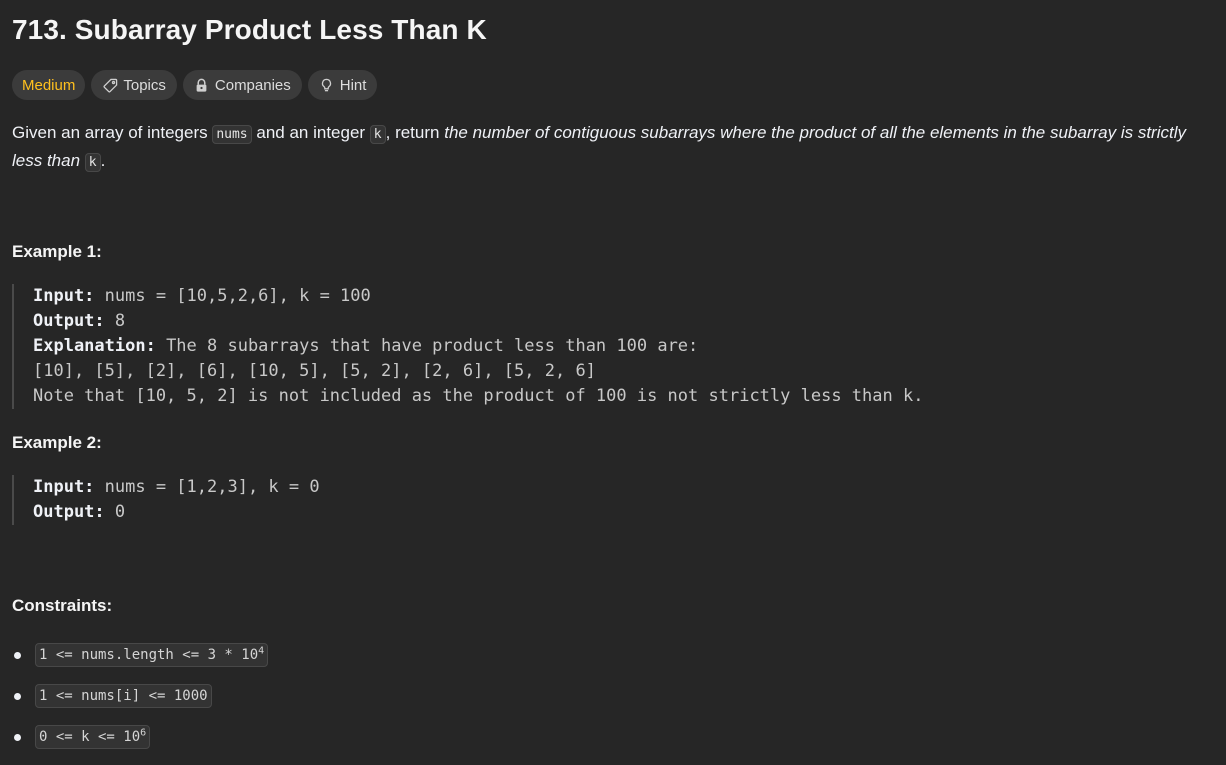  What do you see at coordinates (261, 651) in the screenshot?
I see `constraint-exponent: 4` at bounding box center [261, 651].